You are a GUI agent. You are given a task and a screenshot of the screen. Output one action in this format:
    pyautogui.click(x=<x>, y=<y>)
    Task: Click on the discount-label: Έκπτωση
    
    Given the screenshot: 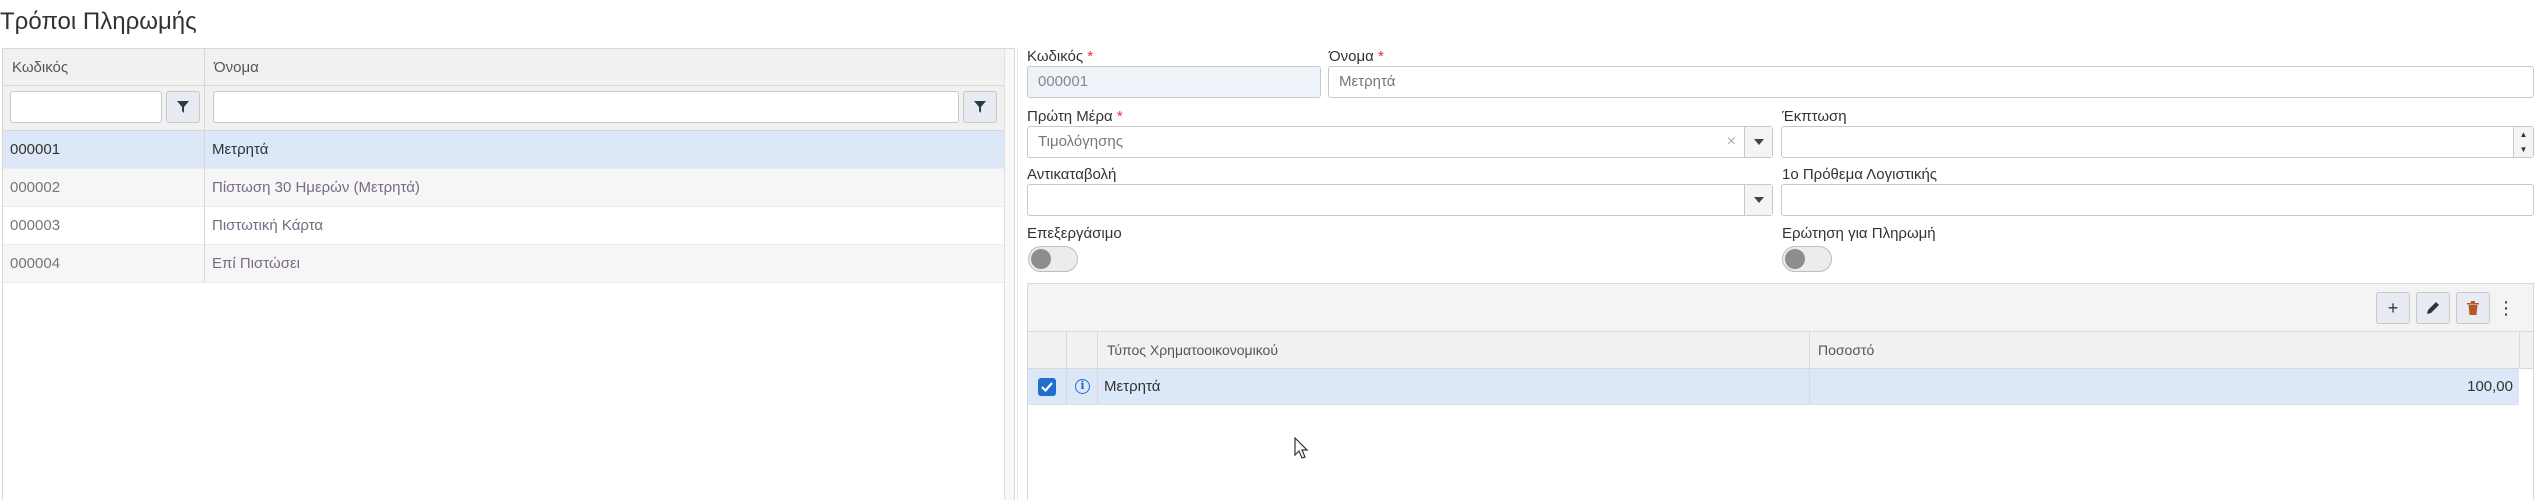 What is the action you would take?
    pyautogui.click(x=1814, y=116)
    